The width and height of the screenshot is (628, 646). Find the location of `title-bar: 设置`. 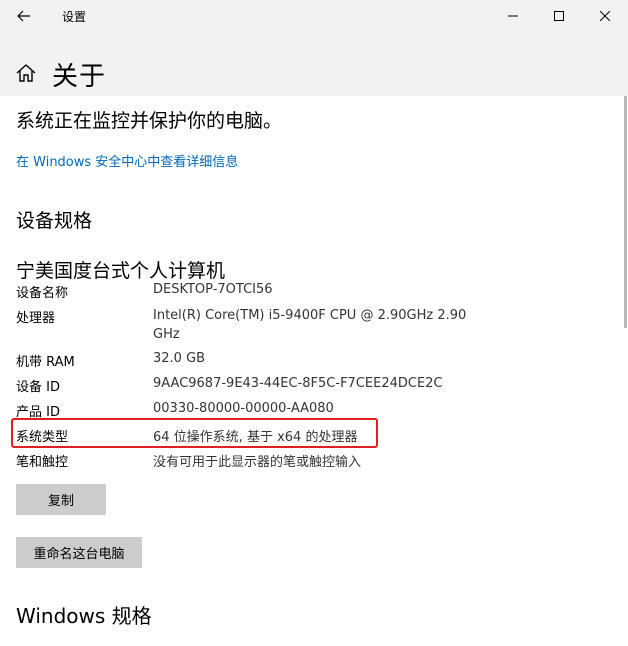

title-bar: 设置 is located at coordinates (314, 16).